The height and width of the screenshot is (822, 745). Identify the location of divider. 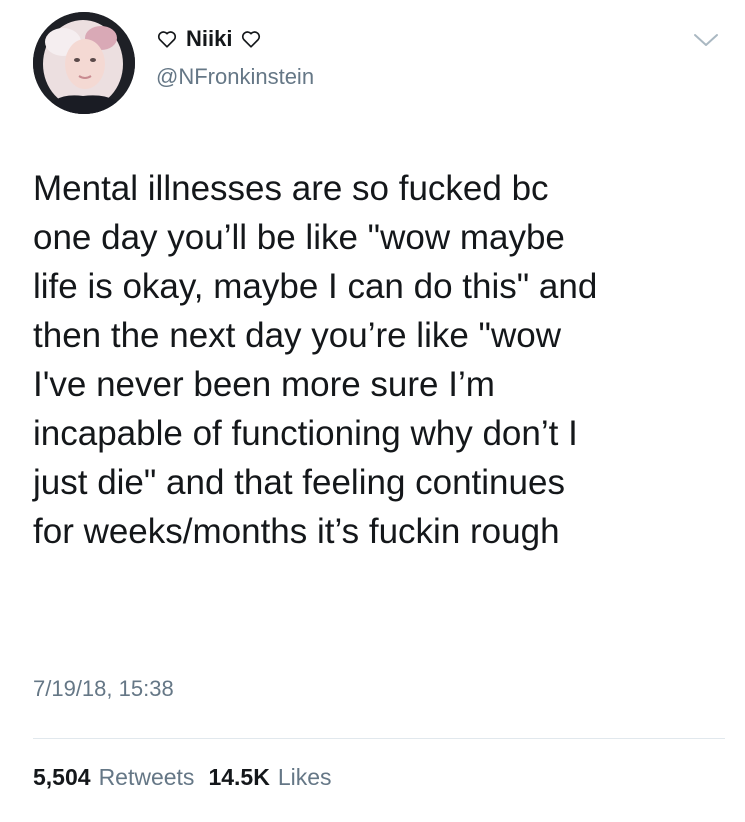
(379, 738).